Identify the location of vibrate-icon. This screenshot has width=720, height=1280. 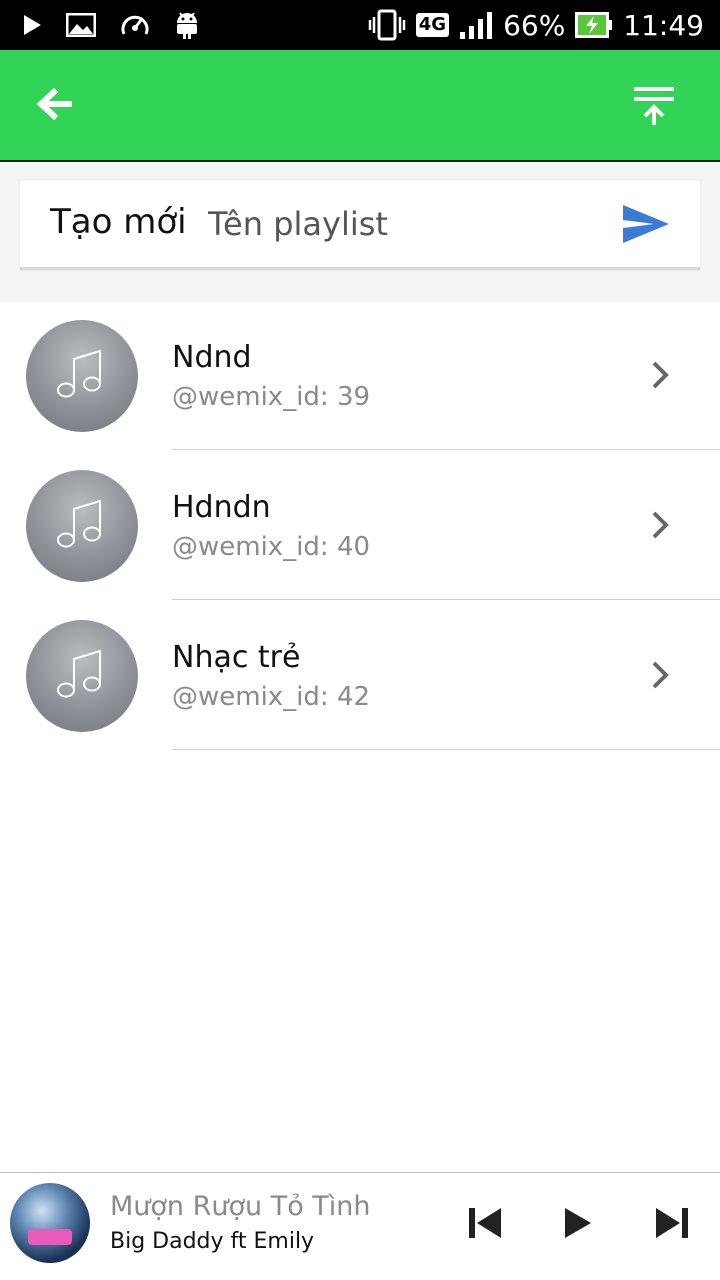
(387, 25).